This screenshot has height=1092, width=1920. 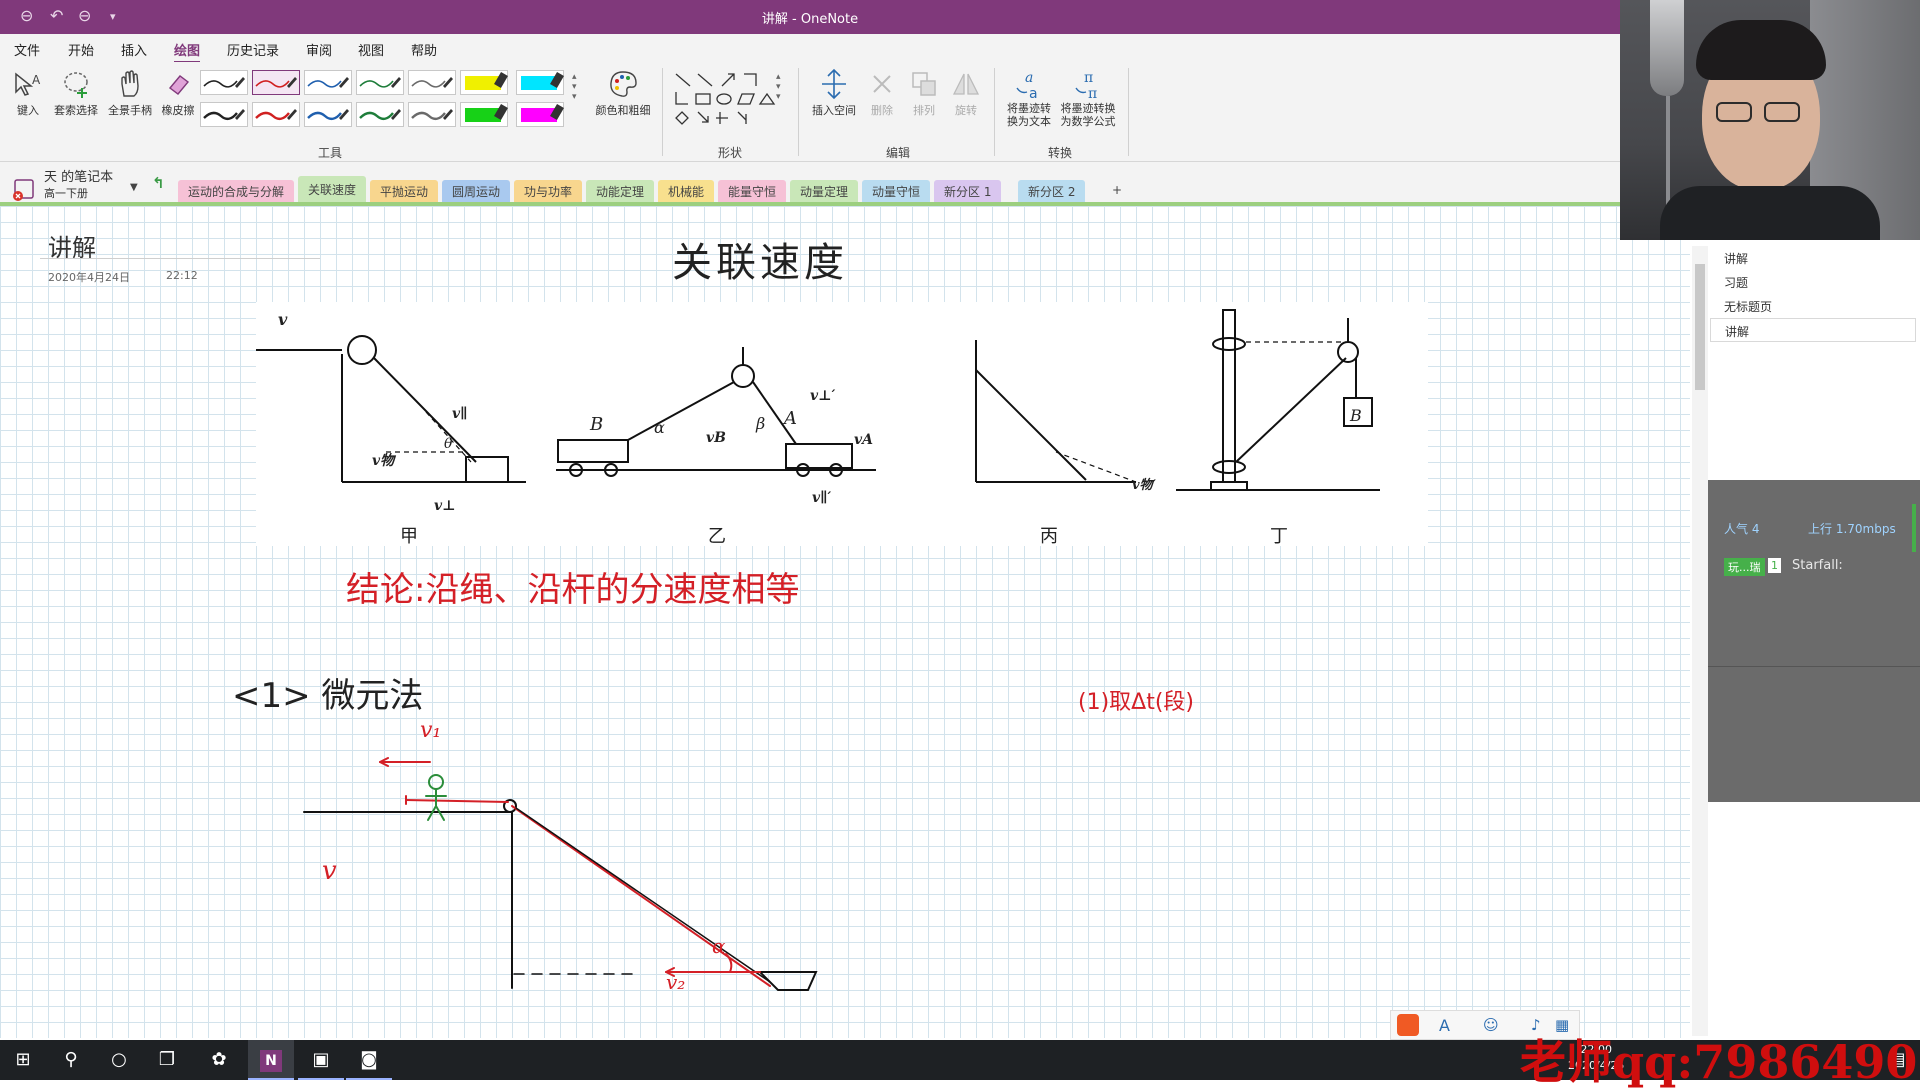 I want to click on page-item: 无标题页, so click(x=1748, y=306).